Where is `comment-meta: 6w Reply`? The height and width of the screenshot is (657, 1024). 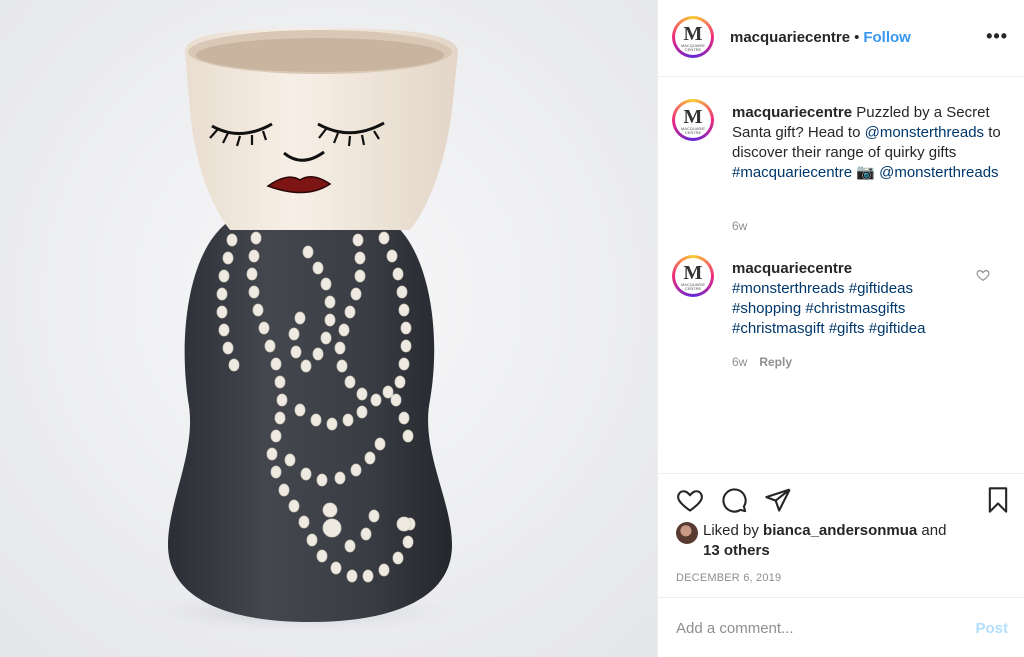 comment-meta: 6w Reply is located at coordinates (762, 362).